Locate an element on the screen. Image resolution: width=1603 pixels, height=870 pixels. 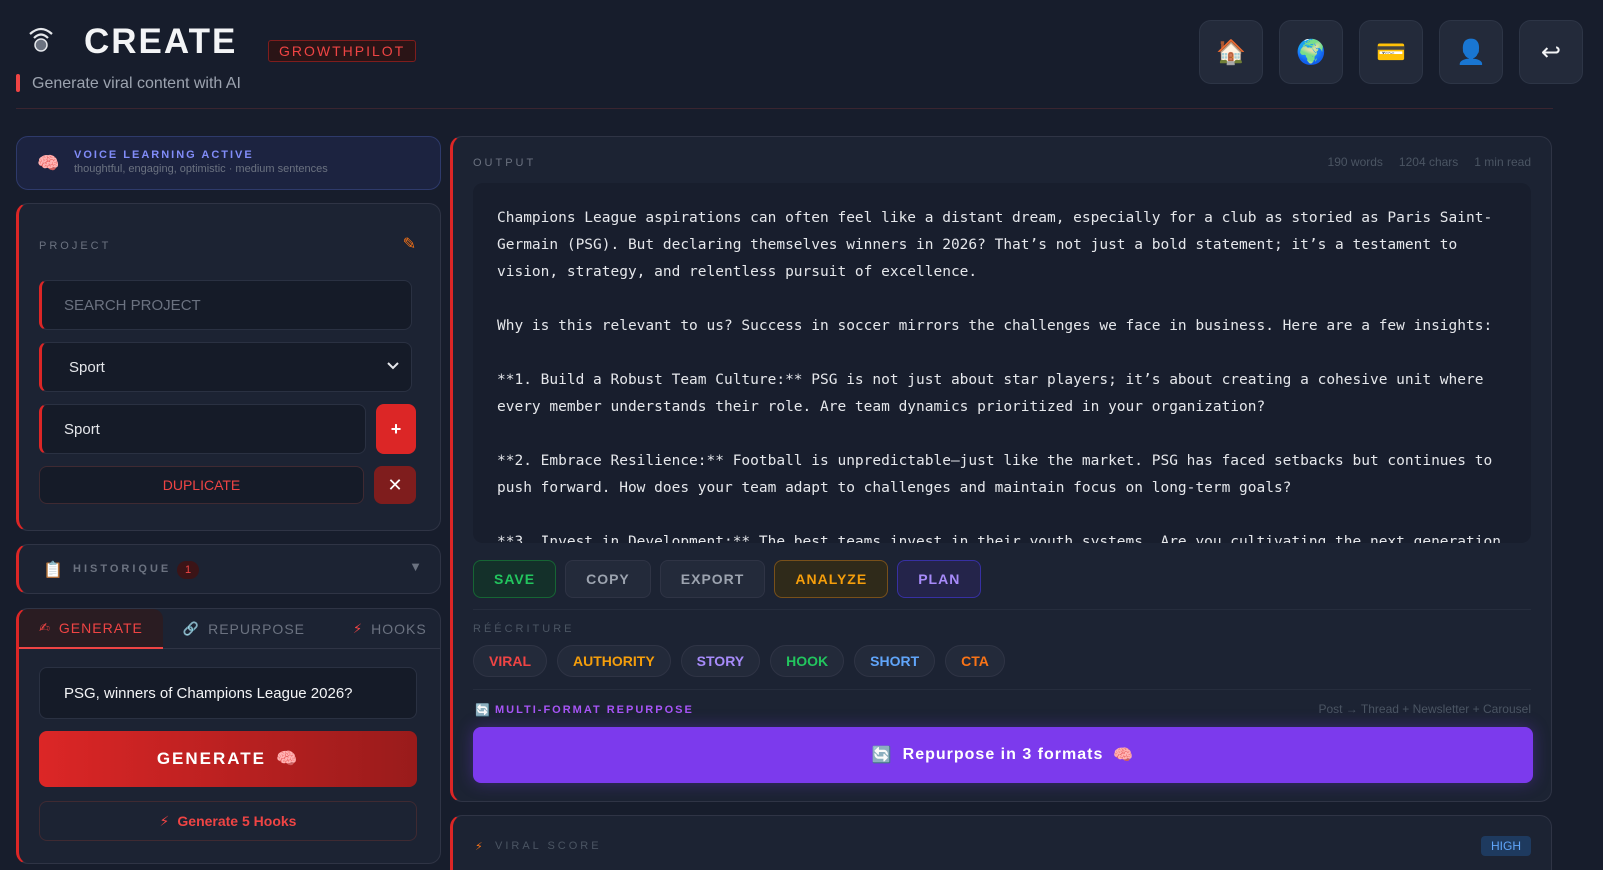
viral-score-label: VIRAL SCORE is located at coordinates (548, 846).